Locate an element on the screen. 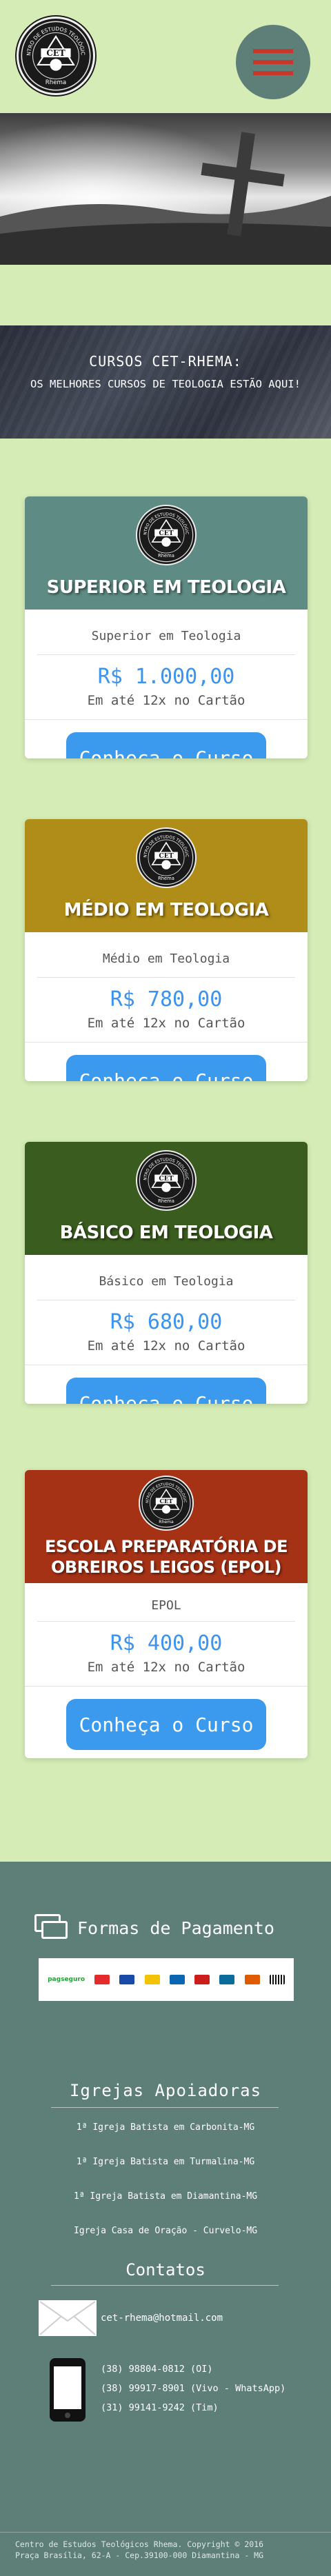 This screenshot has width=331, height=2576. site-logo: CENTRO DE ESTUDOS TEOLÓGICOS CET Rhema is located at coordinates (56, 54).